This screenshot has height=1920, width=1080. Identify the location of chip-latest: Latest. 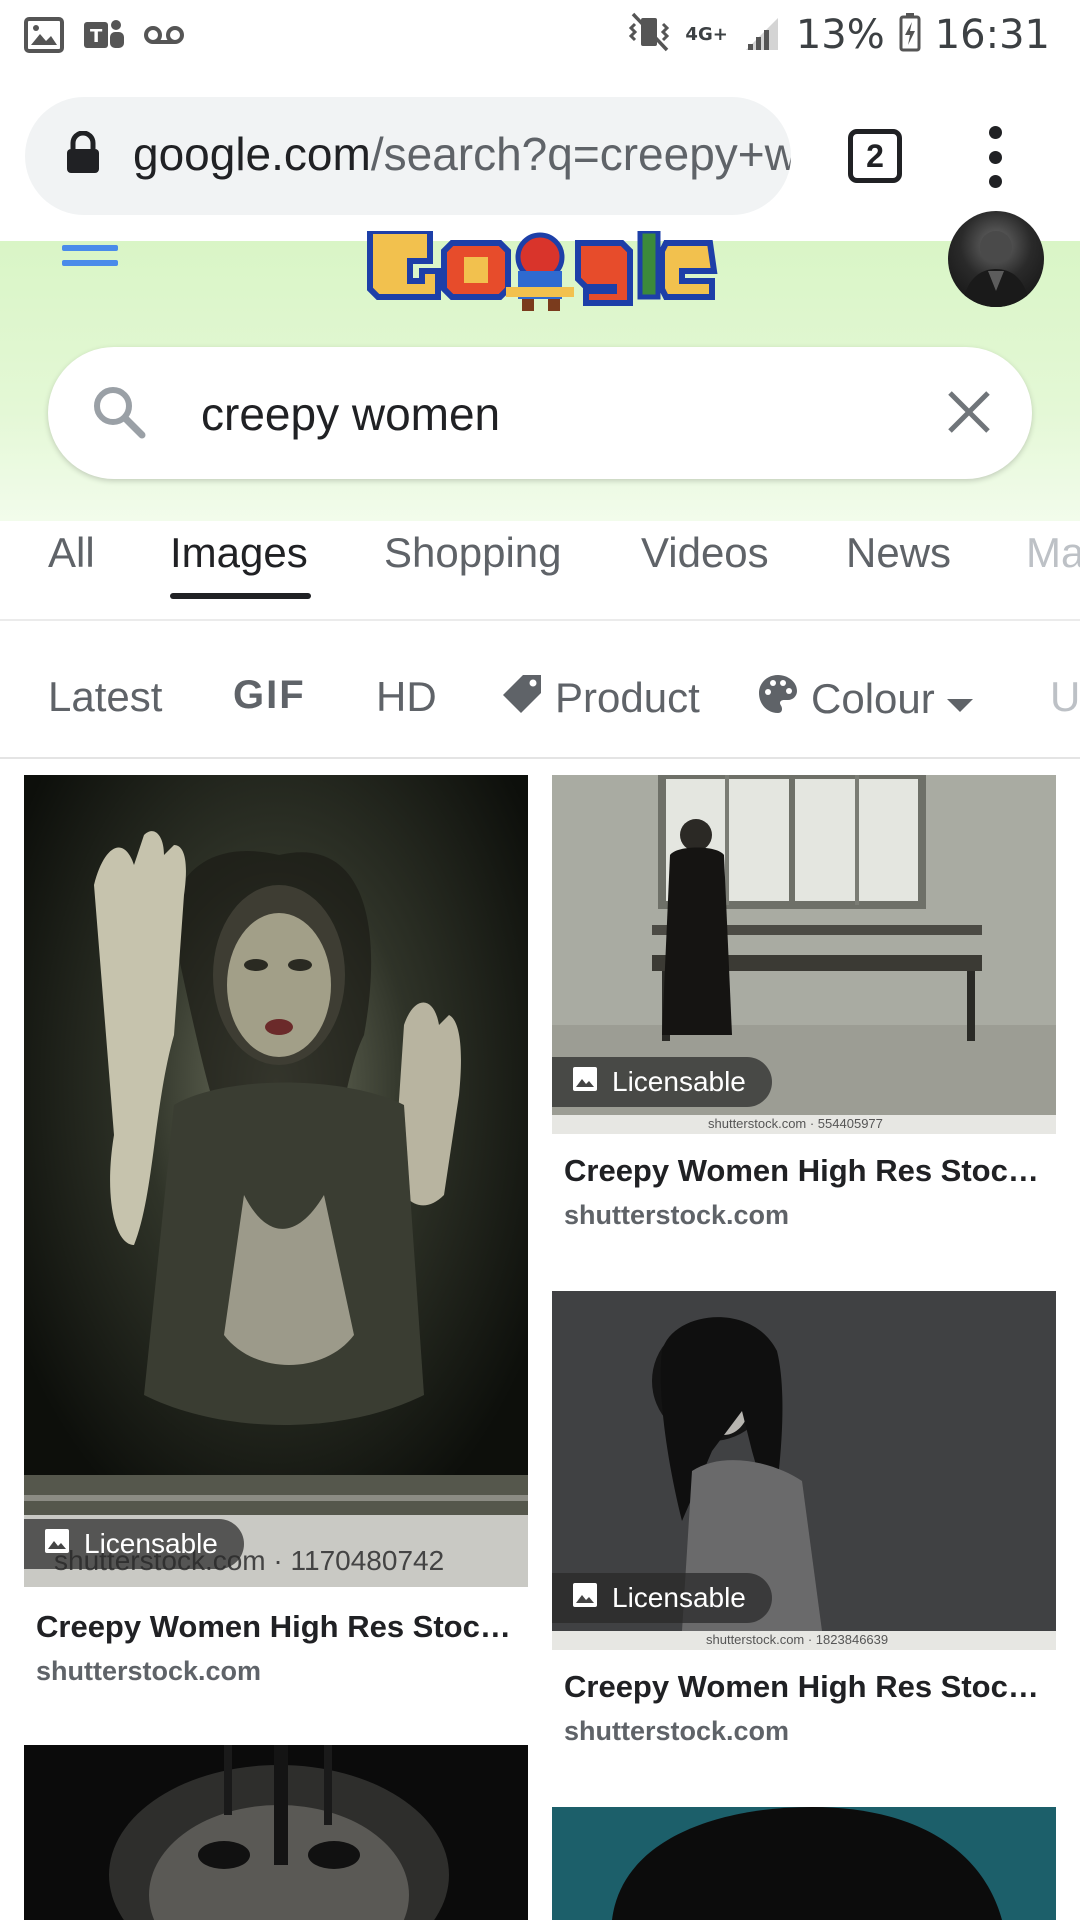
(105, 697).